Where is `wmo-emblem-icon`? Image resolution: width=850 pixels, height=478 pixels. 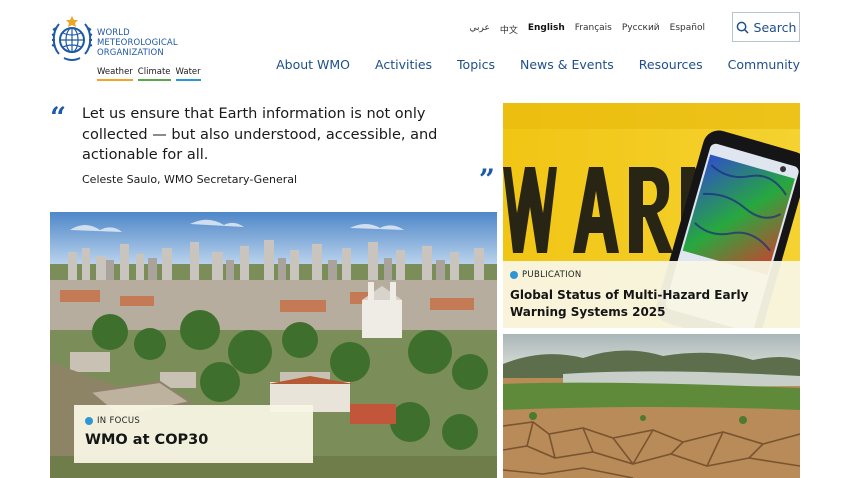
wmo-emblem-icon is located at coordinates (72, 38).